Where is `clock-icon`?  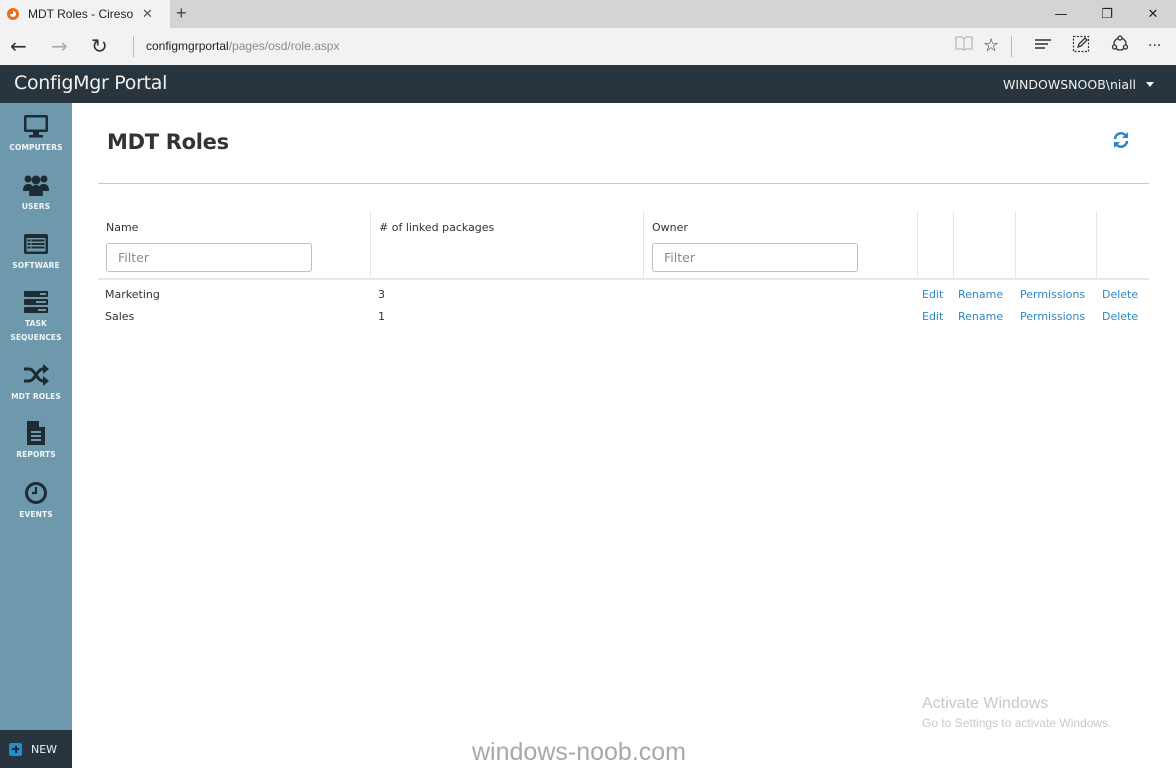
clock-icon is located at coordinates (36, 493).